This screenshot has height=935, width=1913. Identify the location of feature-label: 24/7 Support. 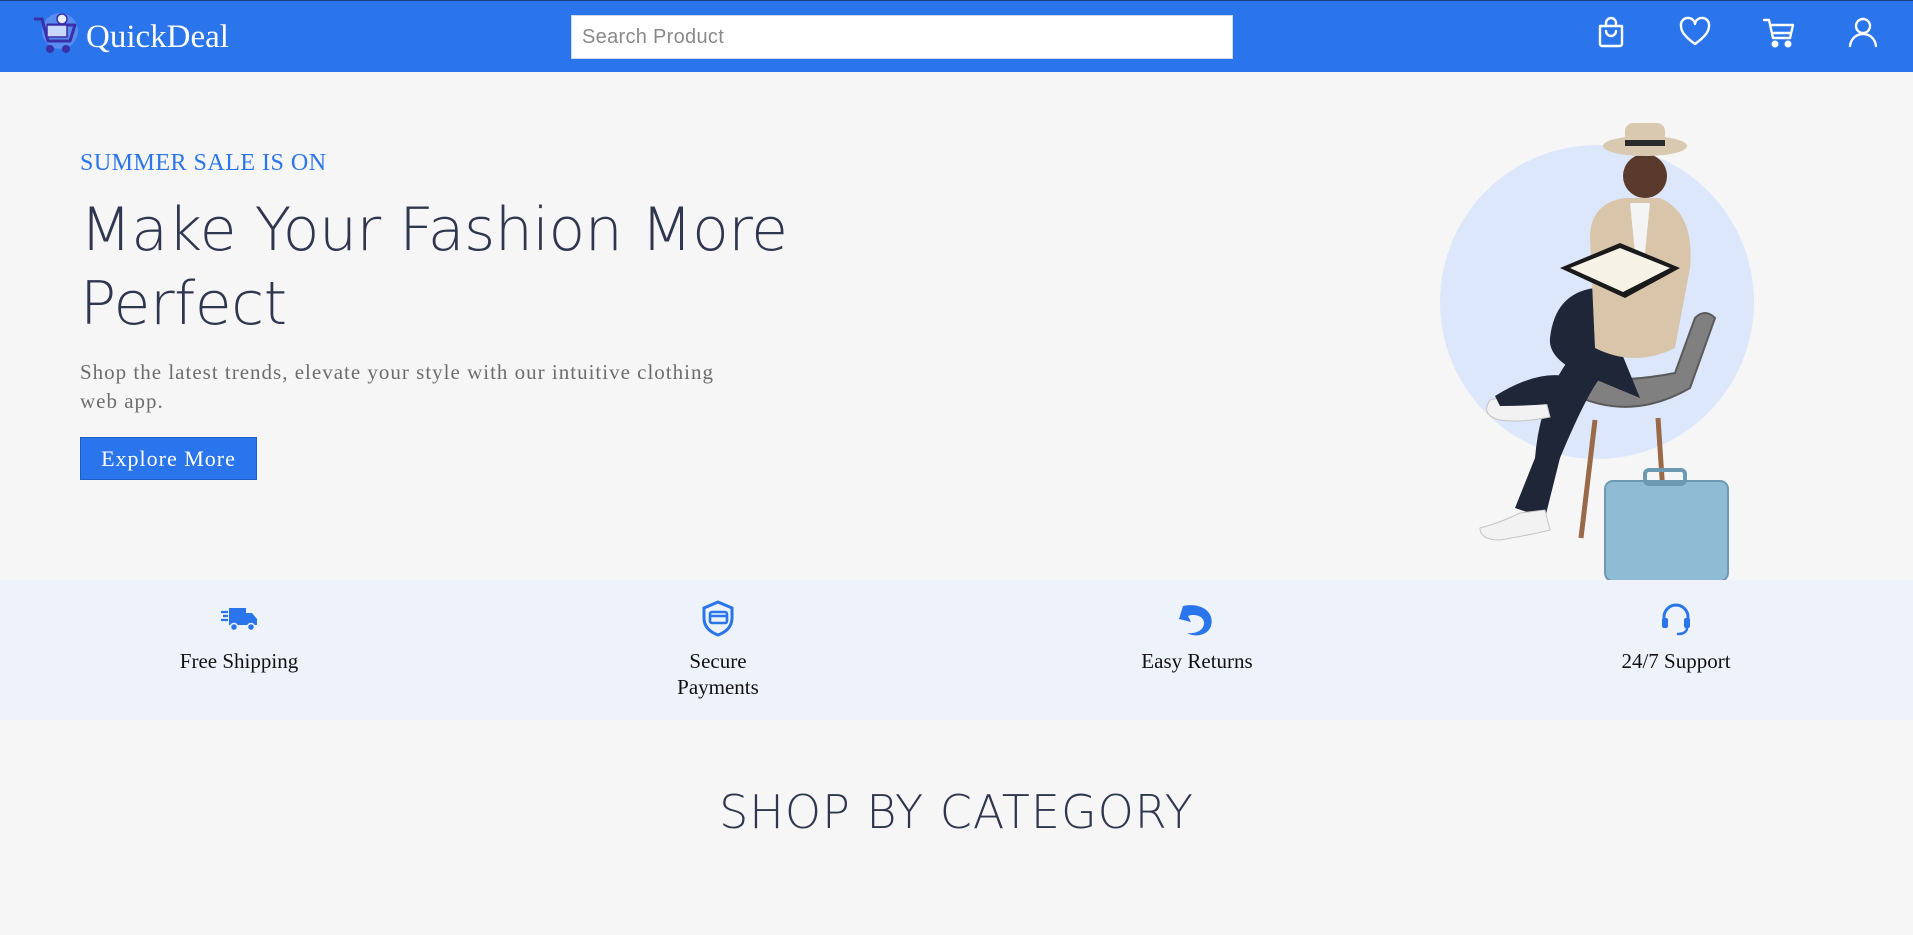
(1676, 661).